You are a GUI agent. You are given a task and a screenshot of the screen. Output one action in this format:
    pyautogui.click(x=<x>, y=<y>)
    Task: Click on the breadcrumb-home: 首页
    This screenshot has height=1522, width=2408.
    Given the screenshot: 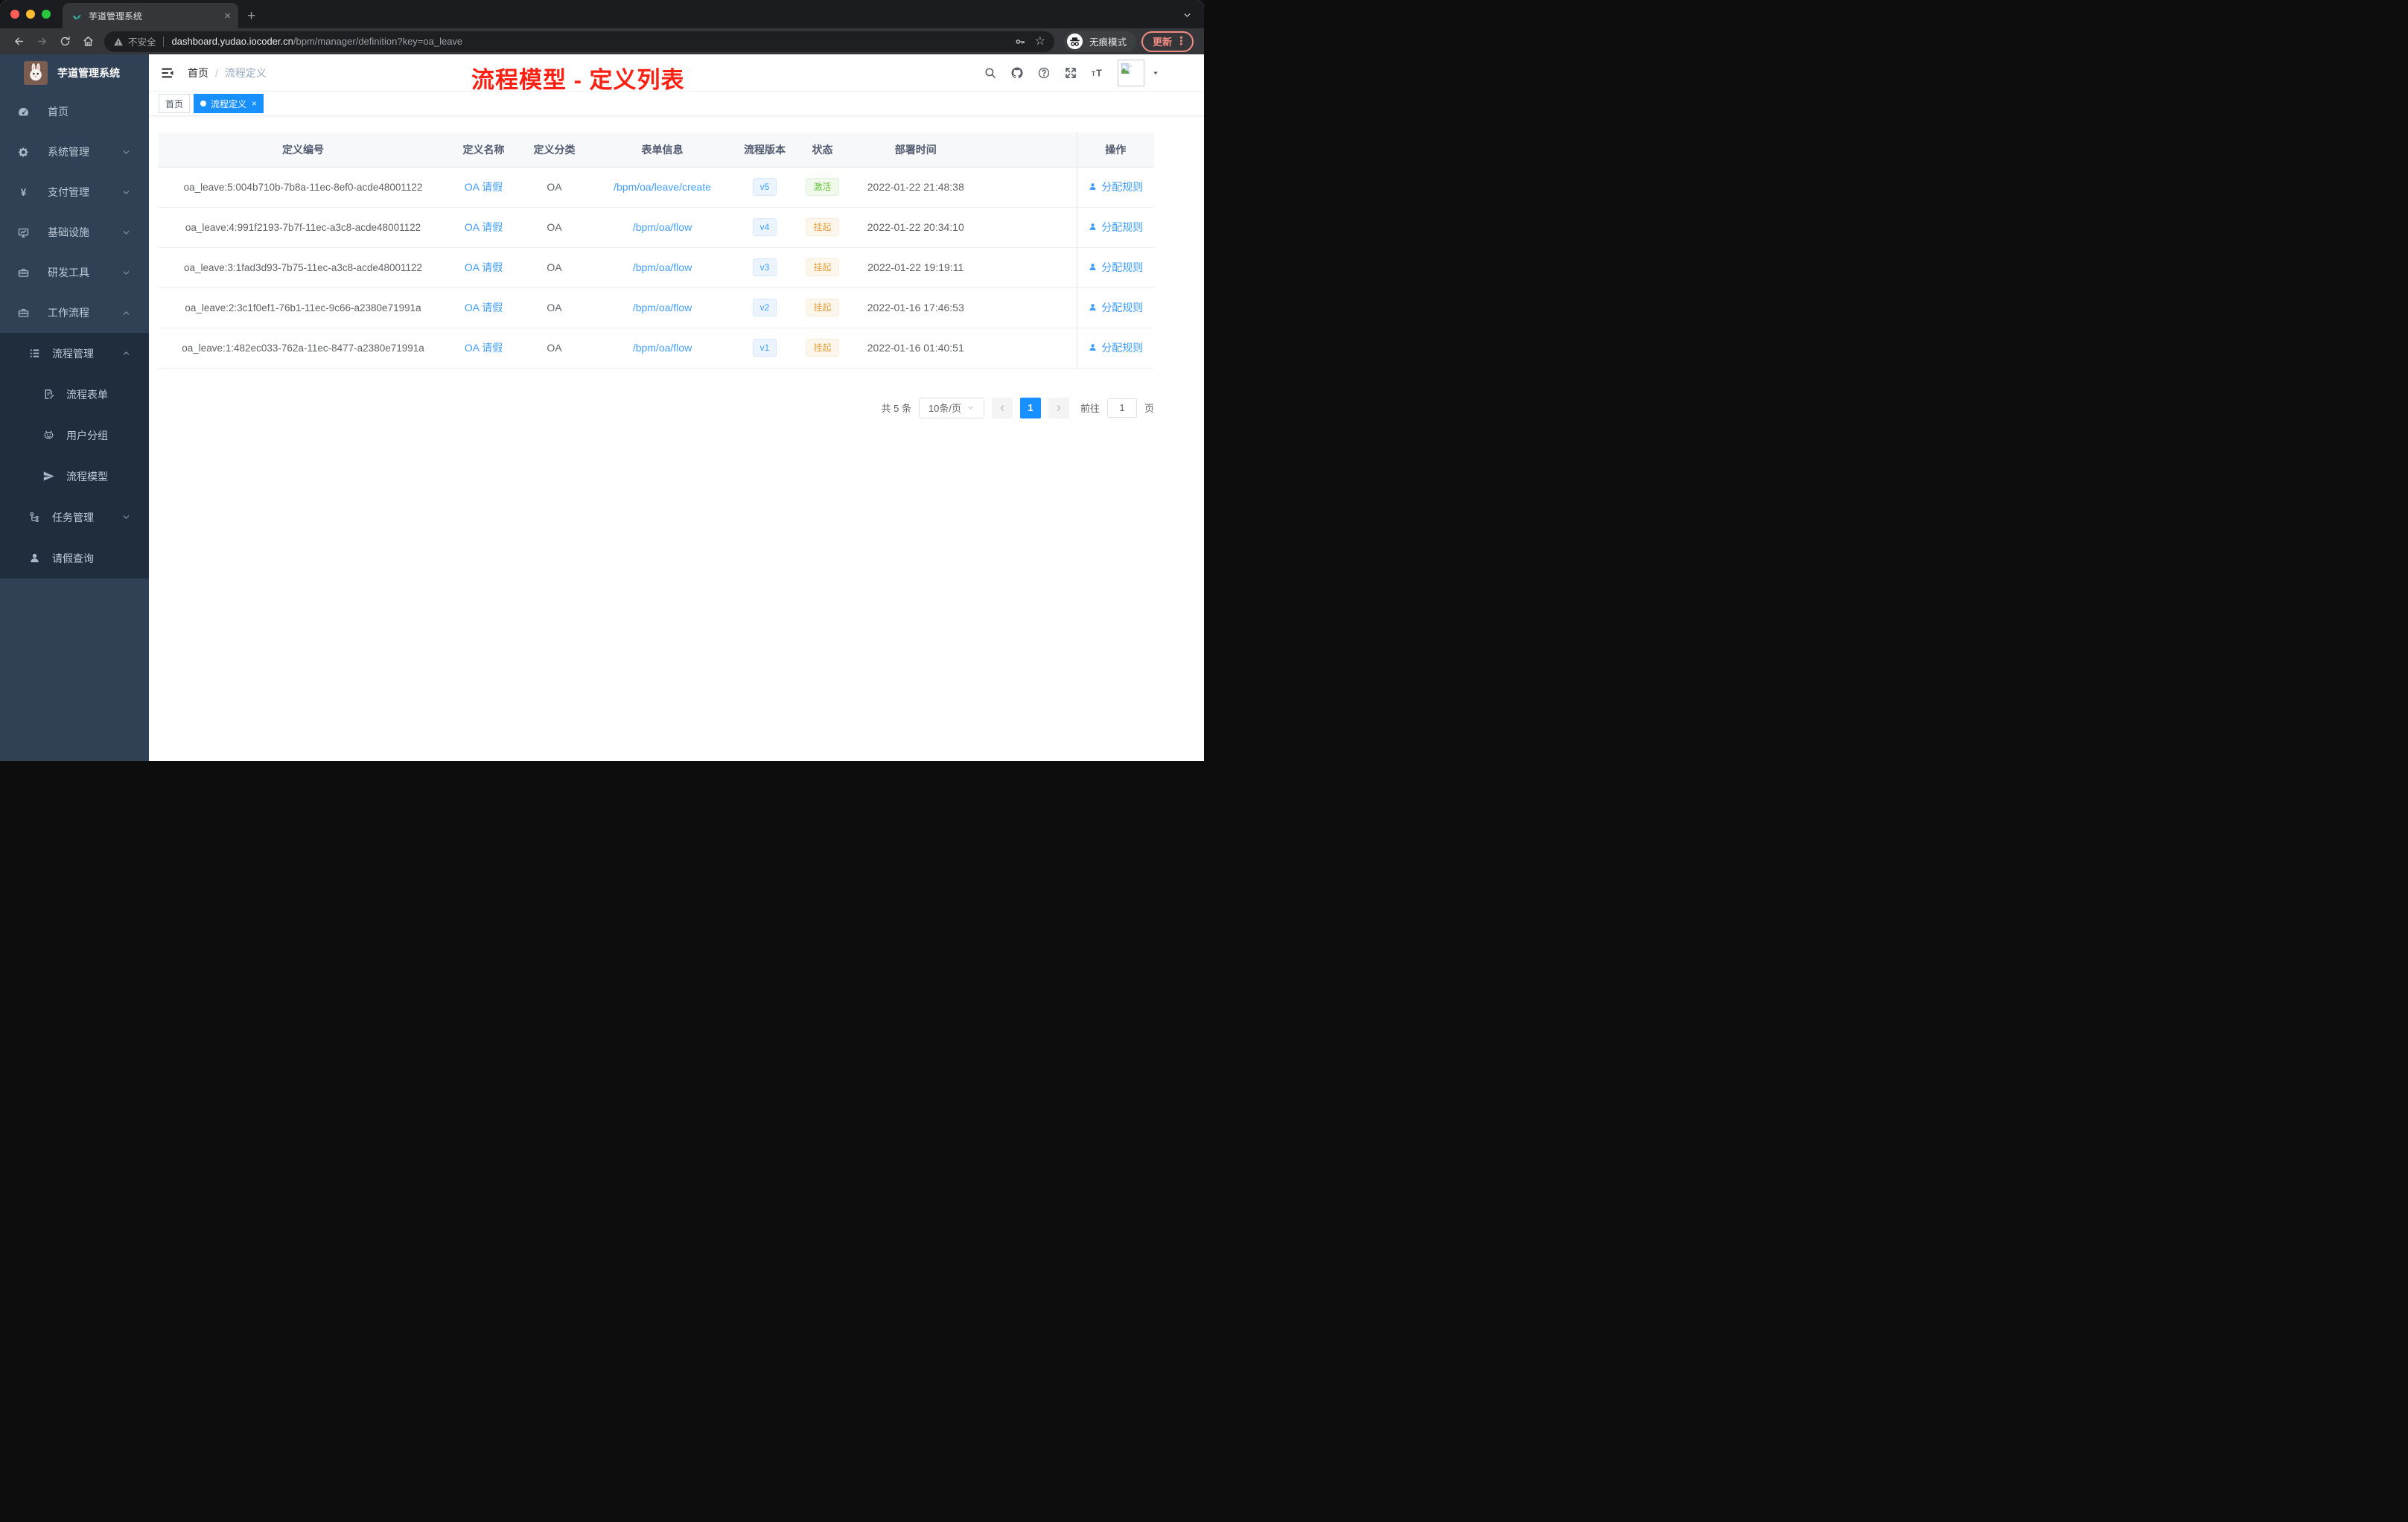 What is the action you would take?
    pyautogui.click(x=198, y=73)
    